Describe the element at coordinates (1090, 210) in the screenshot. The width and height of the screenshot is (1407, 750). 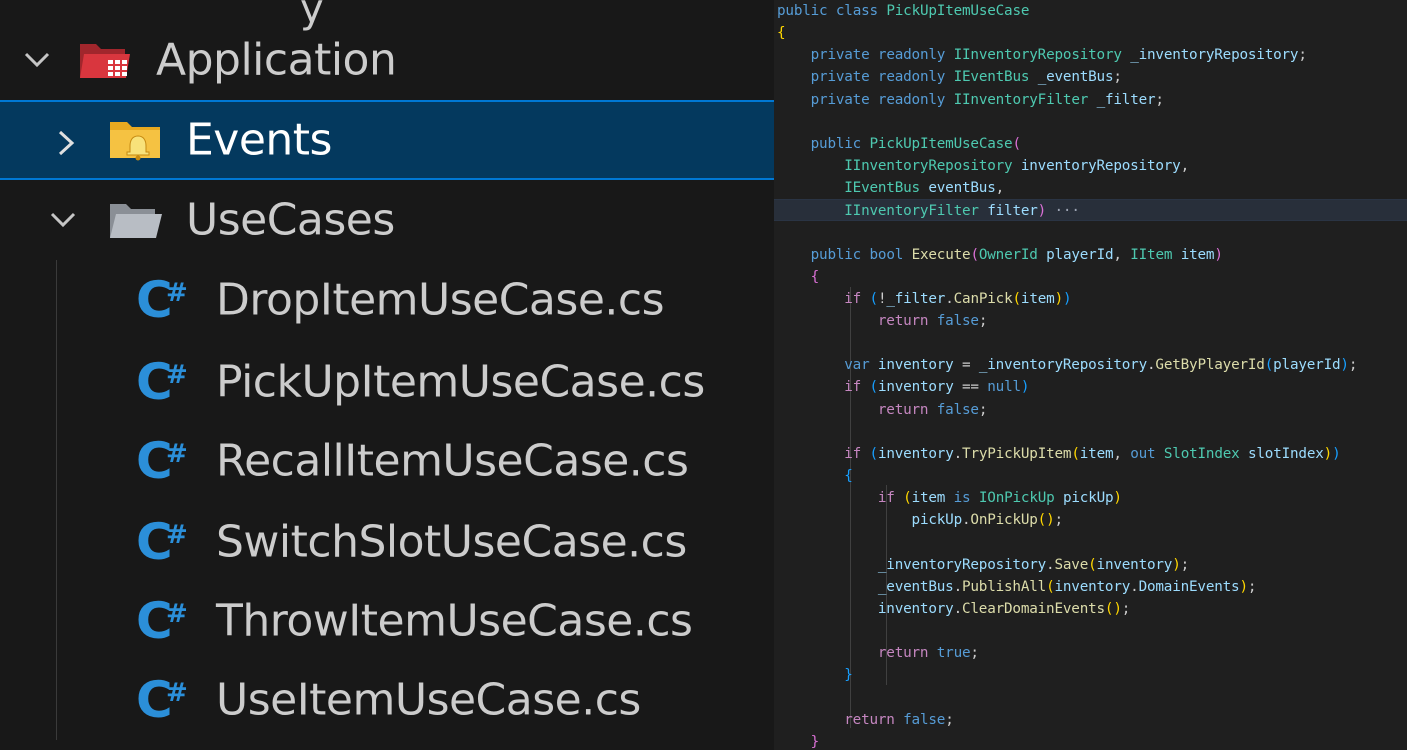
I see `code-line: IInventoryFilter filter) ···` at that location.